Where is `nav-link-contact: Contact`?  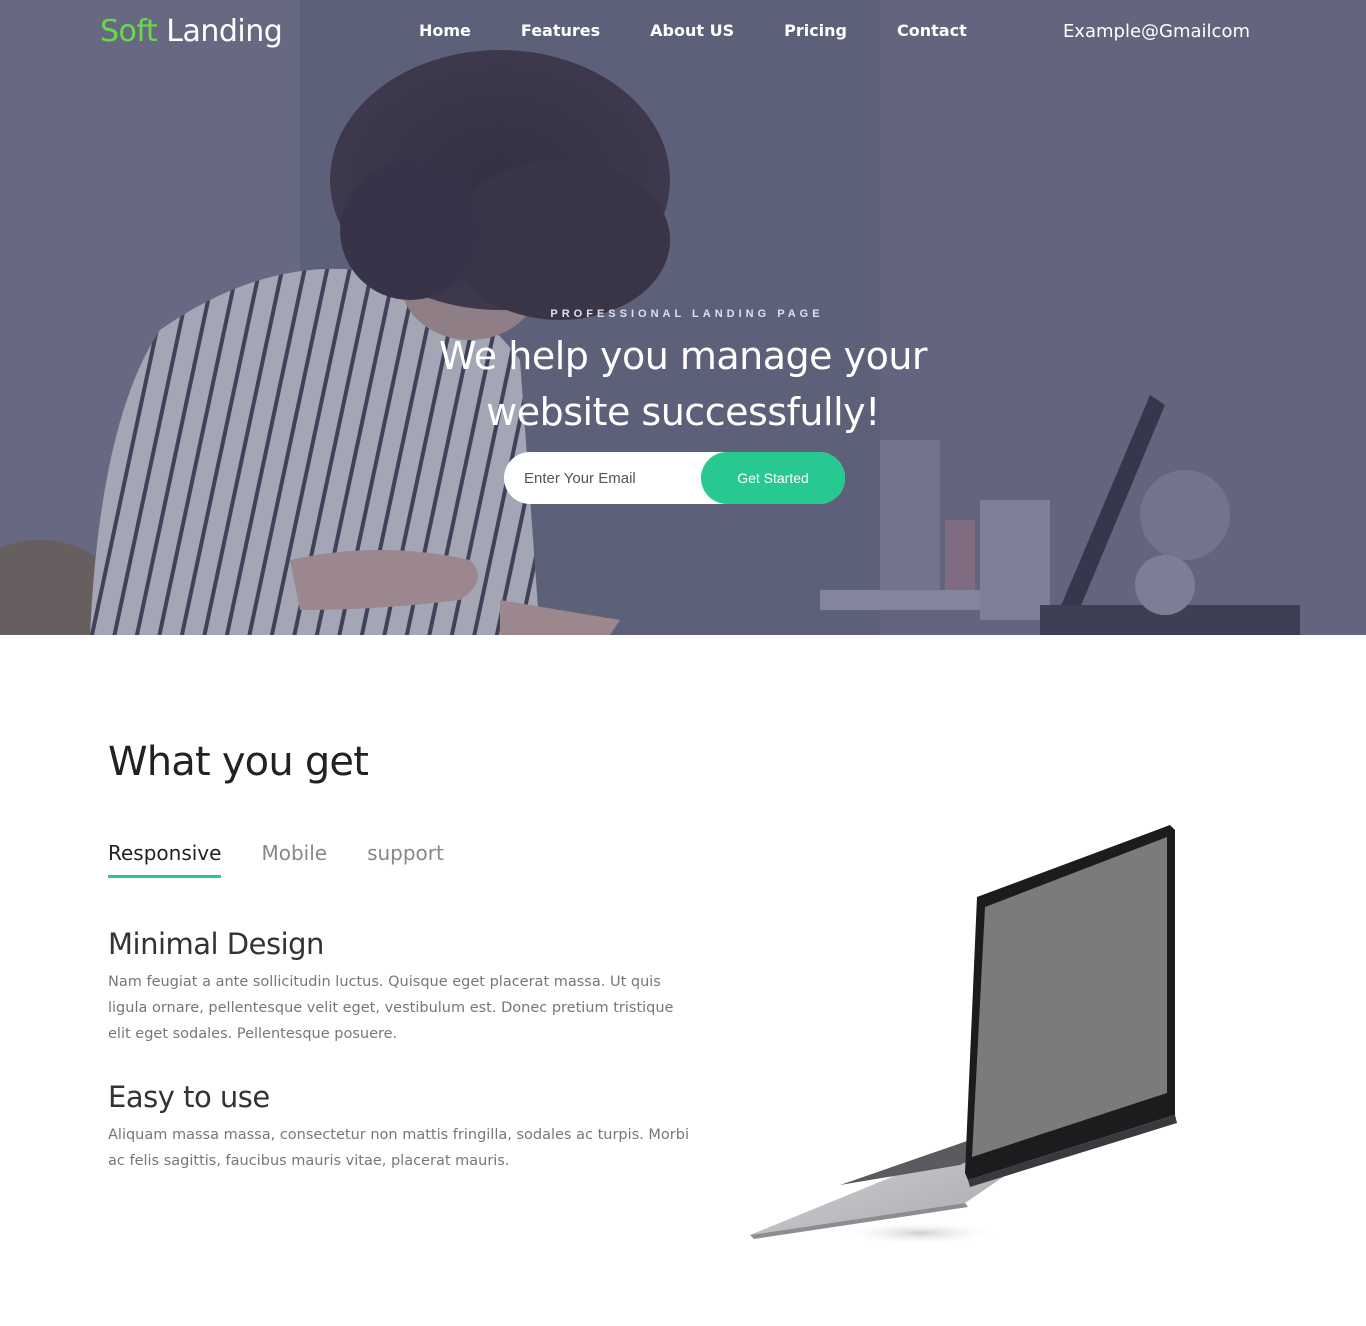
nav-link-contact: Contact is located at coordinates (932, 30).